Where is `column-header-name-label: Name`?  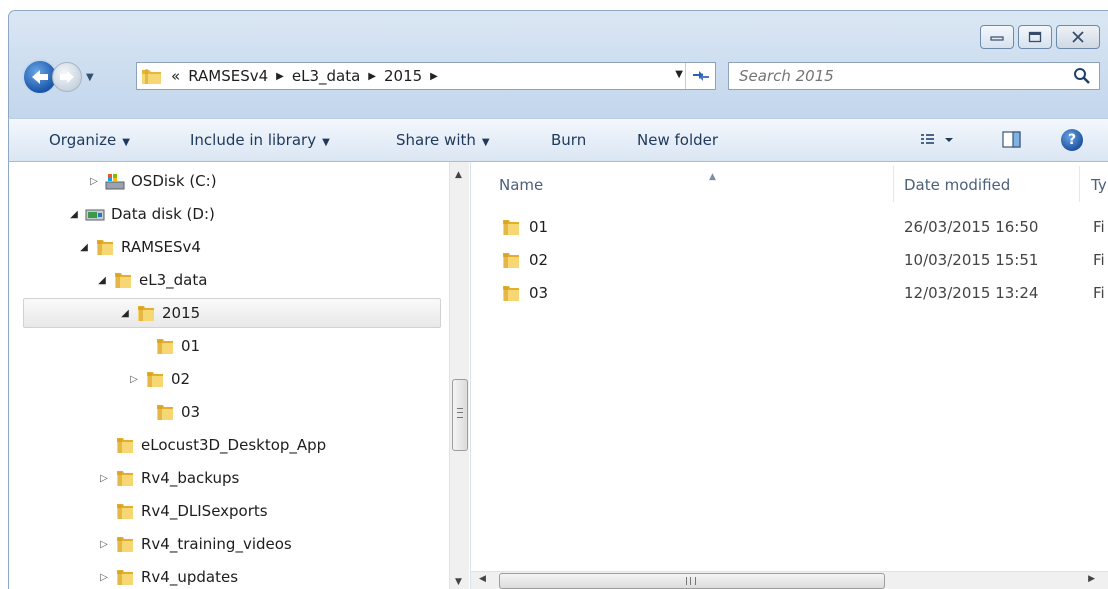 column-header-name-label: Name is located at coordinates (521, 185).